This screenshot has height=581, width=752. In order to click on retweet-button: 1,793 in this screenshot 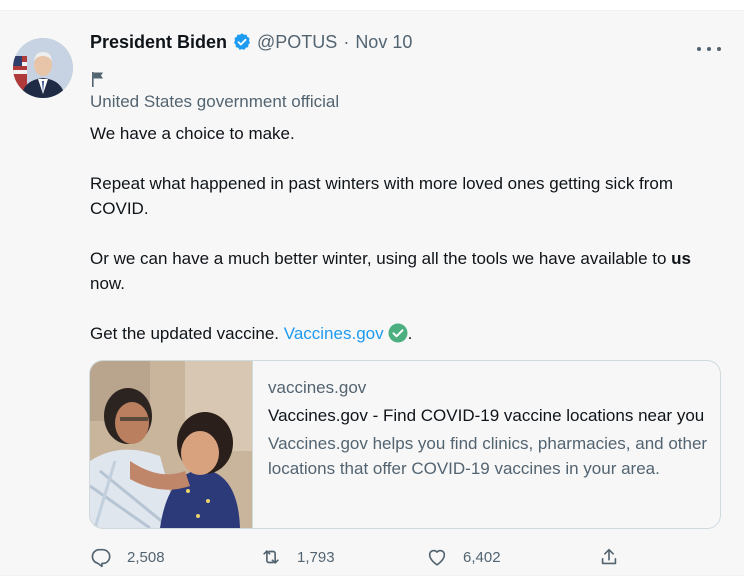, I will do `click(297, 557)`.